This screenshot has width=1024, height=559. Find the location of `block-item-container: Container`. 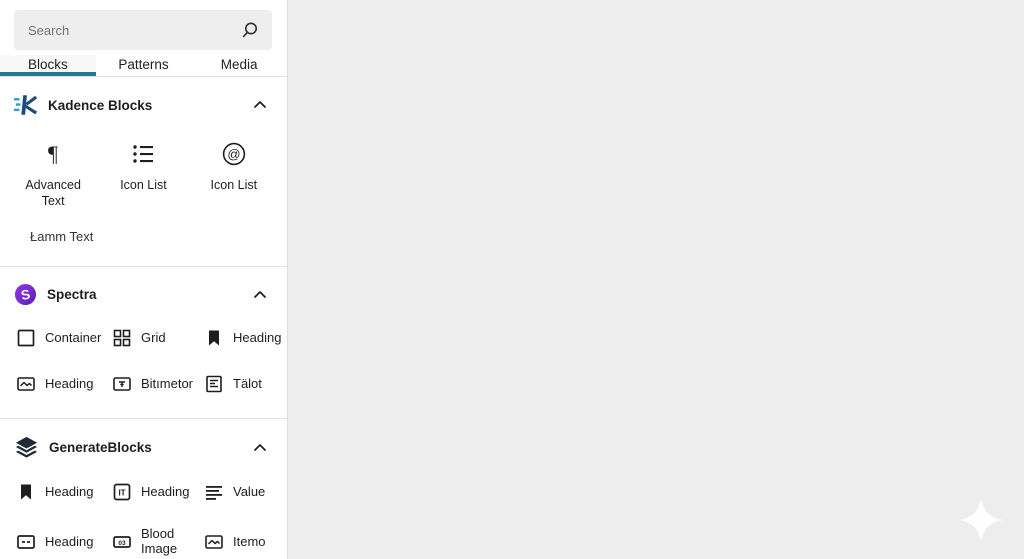

block-item-container: Container is located at coordinates (62, 338).